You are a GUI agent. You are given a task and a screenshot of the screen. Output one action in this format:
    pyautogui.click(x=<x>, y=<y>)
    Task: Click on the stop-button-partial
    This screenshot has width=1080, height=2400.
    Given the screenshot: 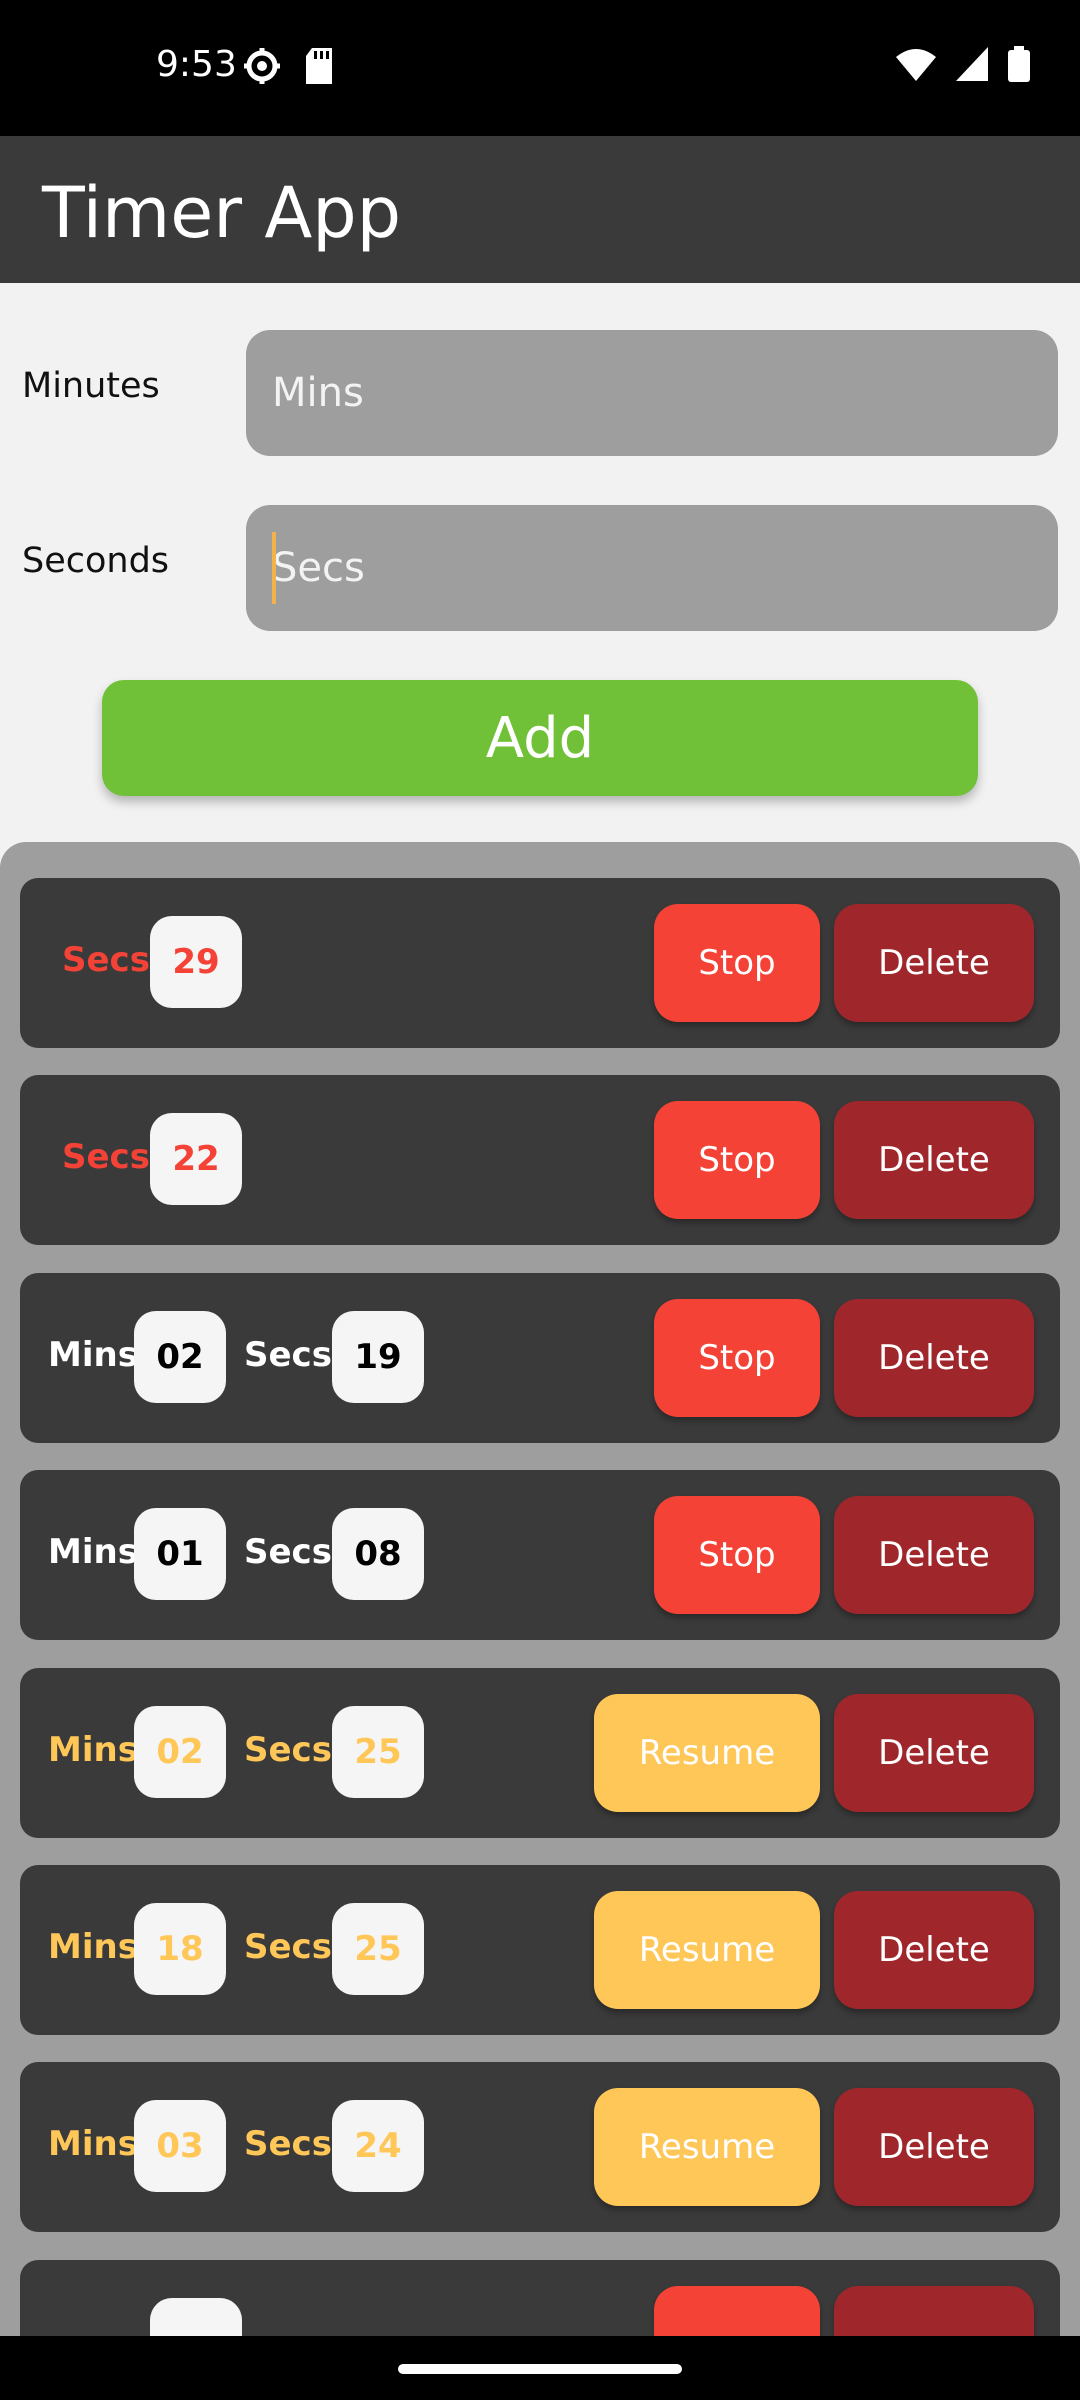 What is the action you would take?
    pyautogui.click(x=737, y=2311)
    